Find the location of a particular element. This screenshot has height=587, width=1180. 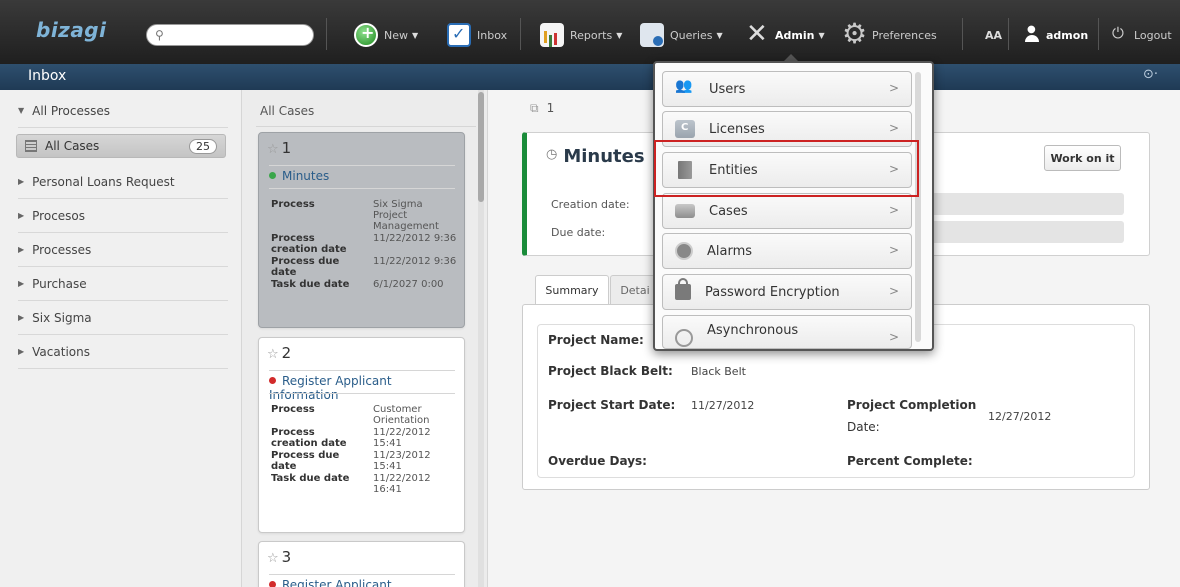

search-box: ⚲ is located at coordinates (230, 35).